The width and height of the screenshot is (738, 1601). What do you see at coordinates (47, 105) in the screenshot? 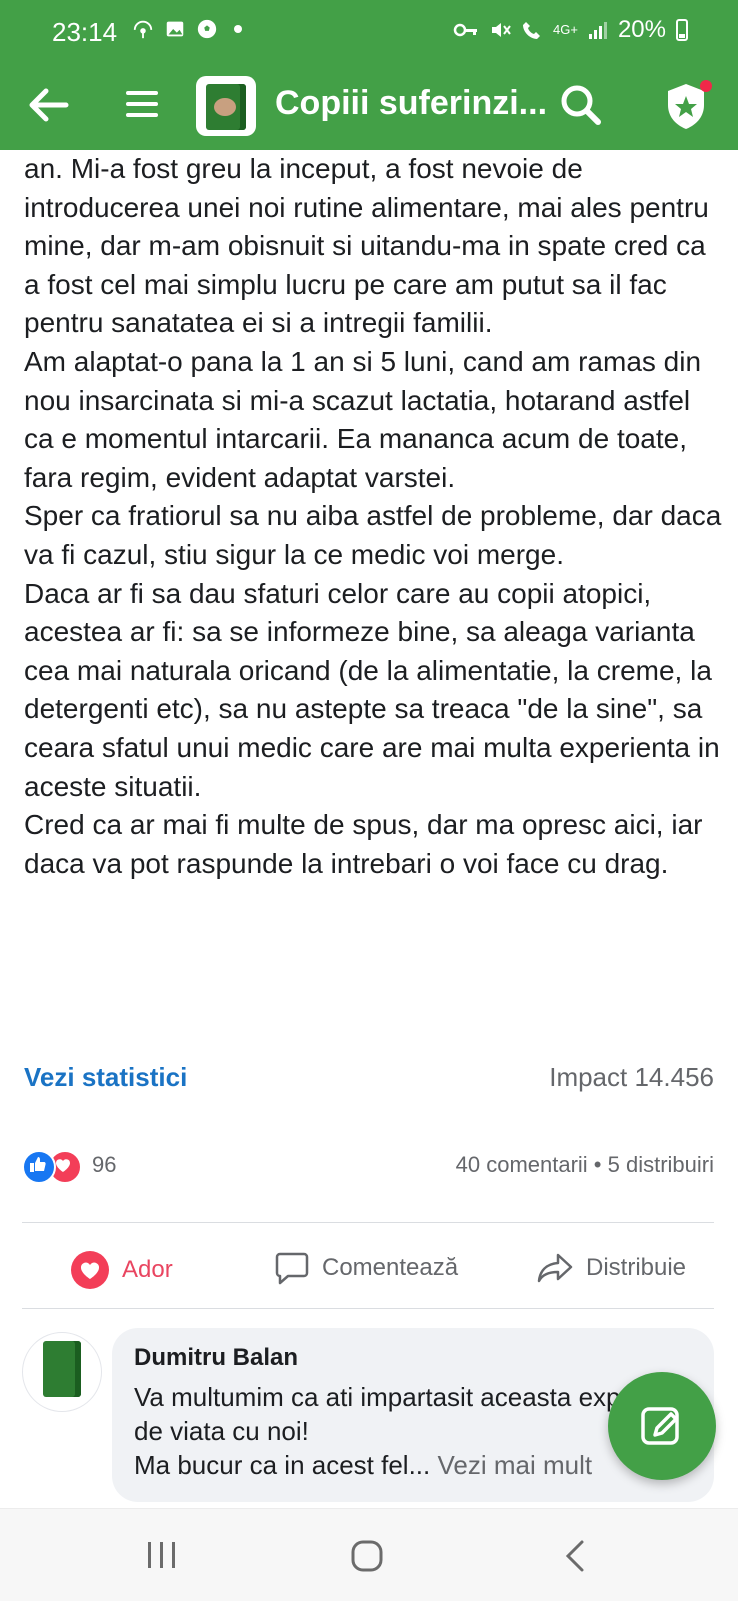
I see `back-arrow-icon` at bounding box center [47, 105].